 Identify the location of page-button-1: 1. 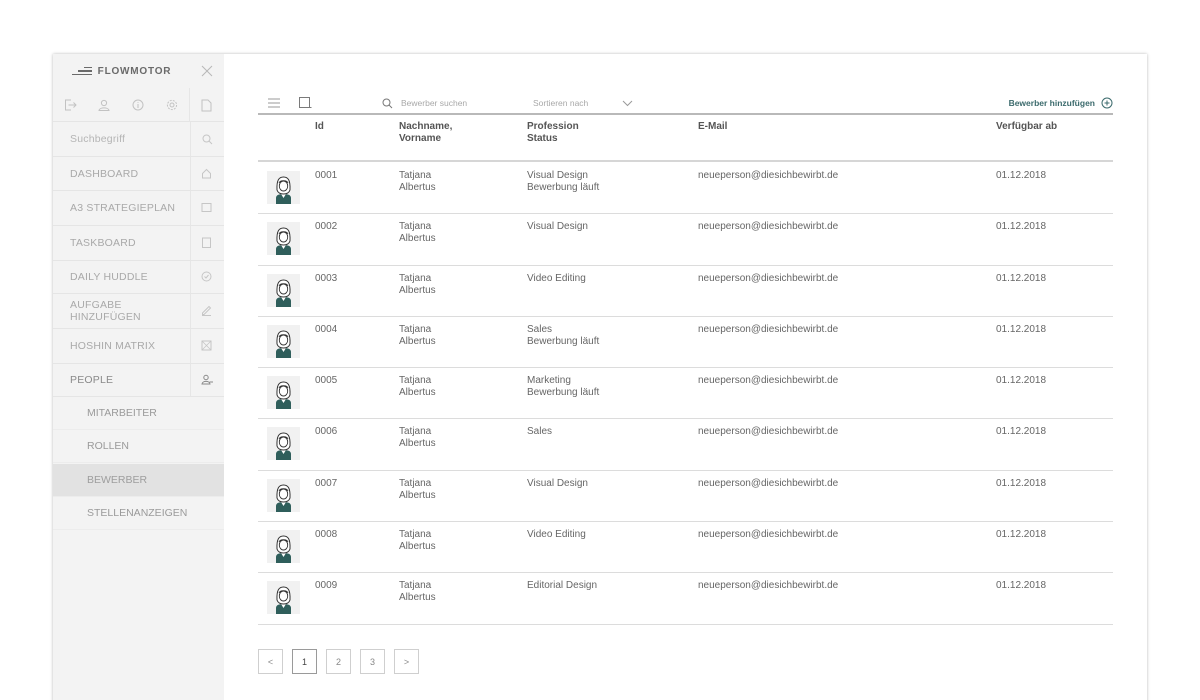
(304, 661).